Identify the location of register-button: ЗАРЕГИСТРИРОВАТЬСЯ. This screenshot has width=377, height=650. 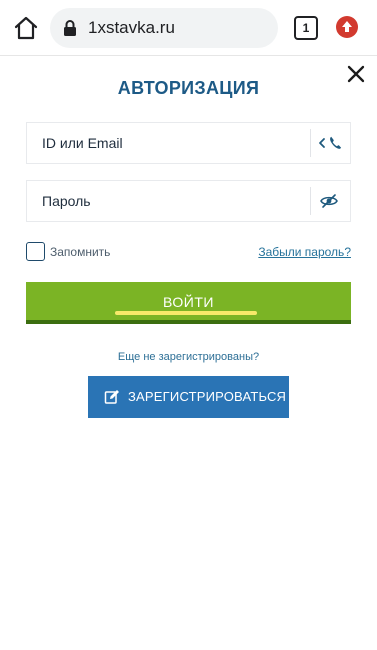
(188, 397).